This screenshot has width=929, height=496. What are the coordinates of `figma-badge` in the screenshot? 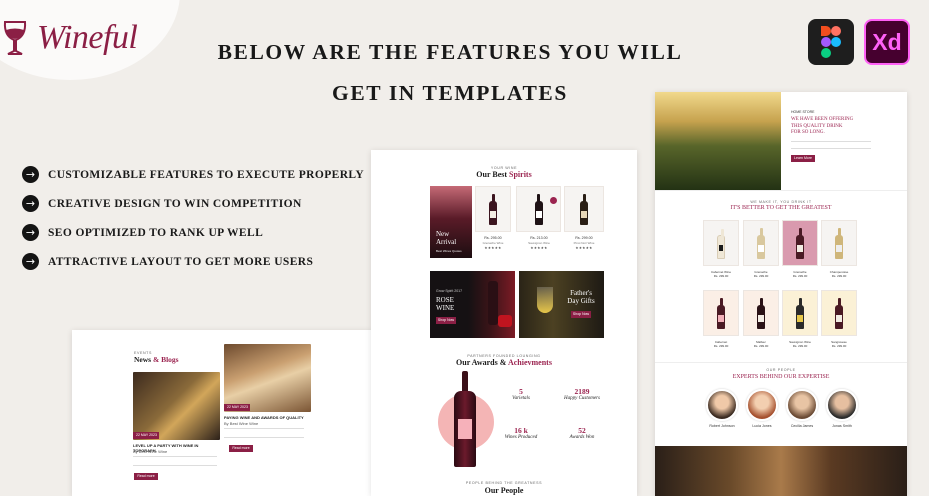 It's located at (831, 42).